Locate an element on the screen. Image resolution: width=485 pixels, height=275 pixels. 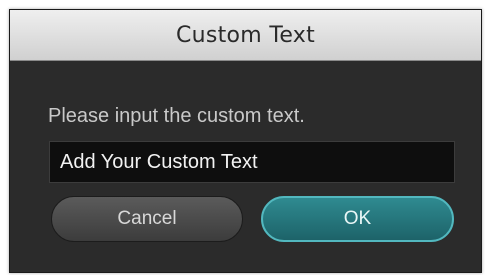
dialog-title: Custom Text is located at coordinates (245, 35).